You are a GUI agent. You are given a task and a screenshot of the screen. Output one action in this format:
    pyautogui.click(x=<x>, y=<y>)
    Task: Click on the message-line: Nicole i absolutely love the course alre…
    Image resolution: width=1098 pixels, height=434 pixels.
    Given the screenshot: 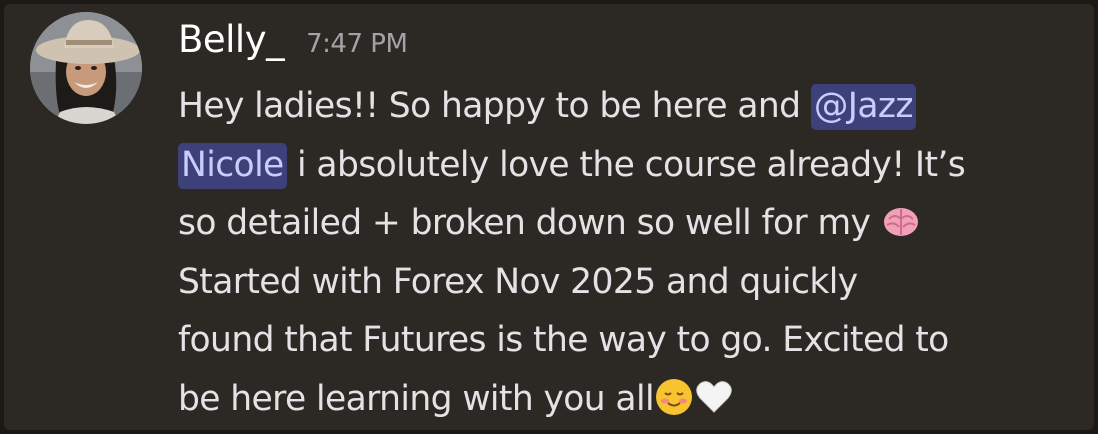 What is the action you would take?
    pyautogui.click(x=628, y=165)
    